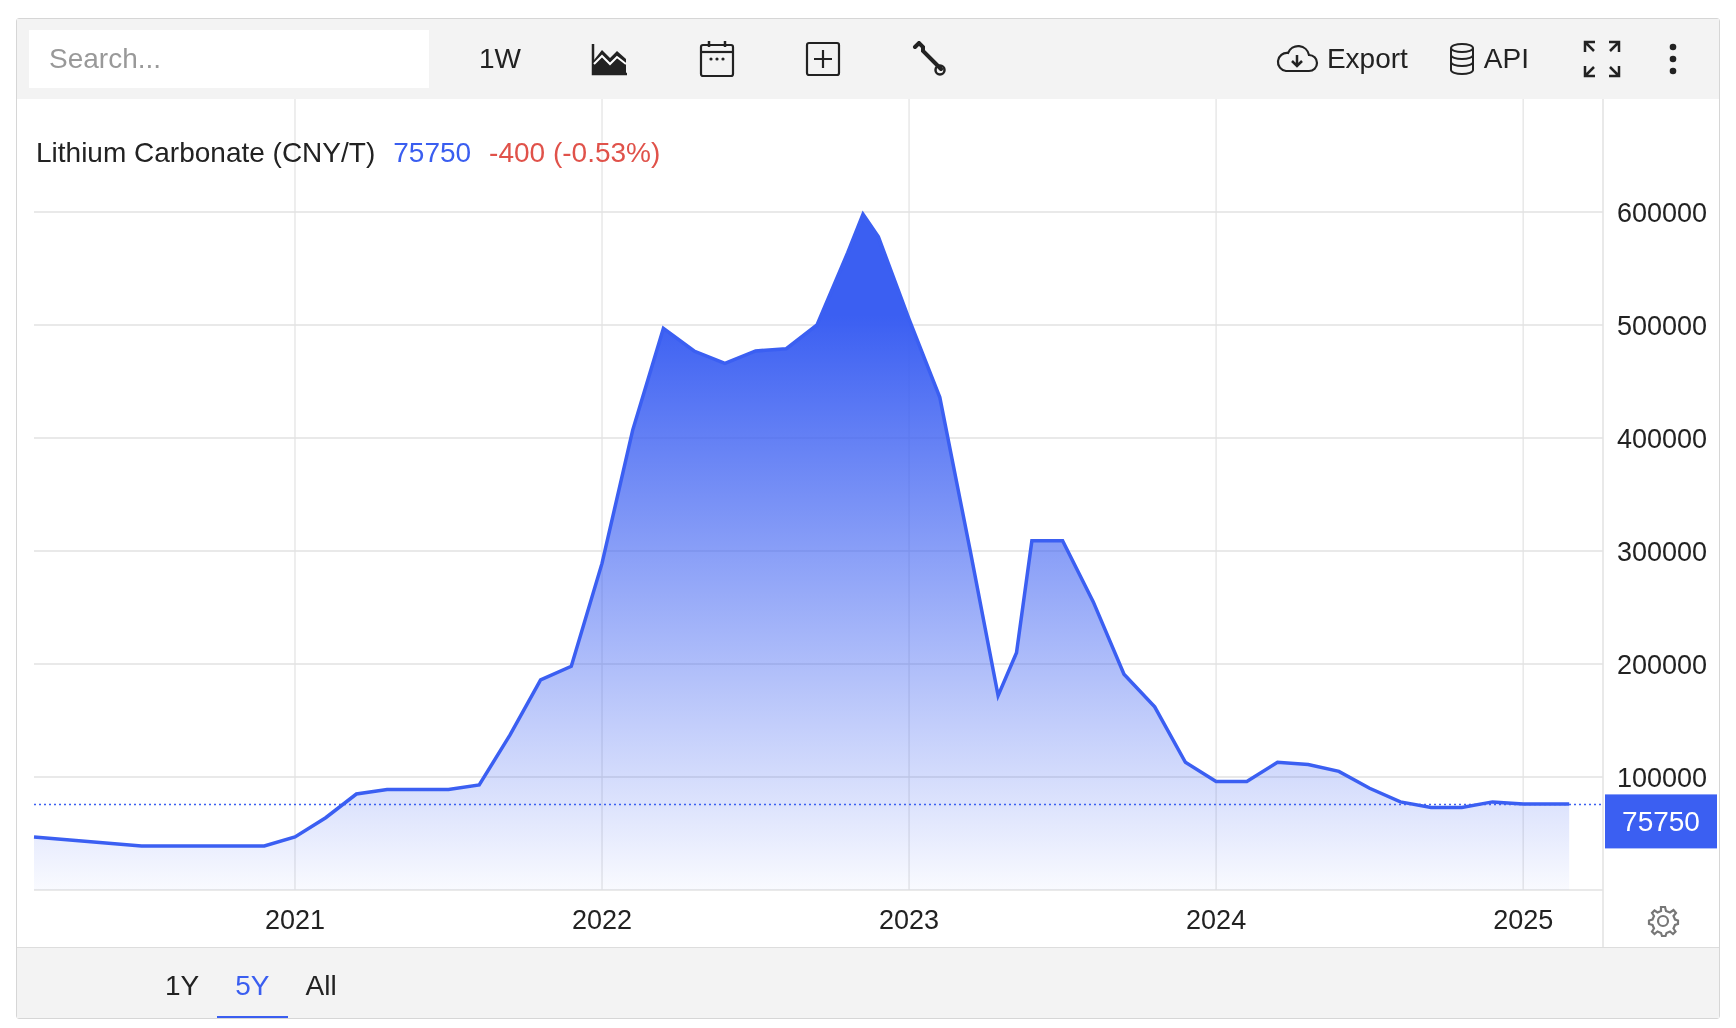  What do you see at coordinates (182, 983) in the screenshot?
I see `range-tab: 1Y` at bounding box center [182, 983].